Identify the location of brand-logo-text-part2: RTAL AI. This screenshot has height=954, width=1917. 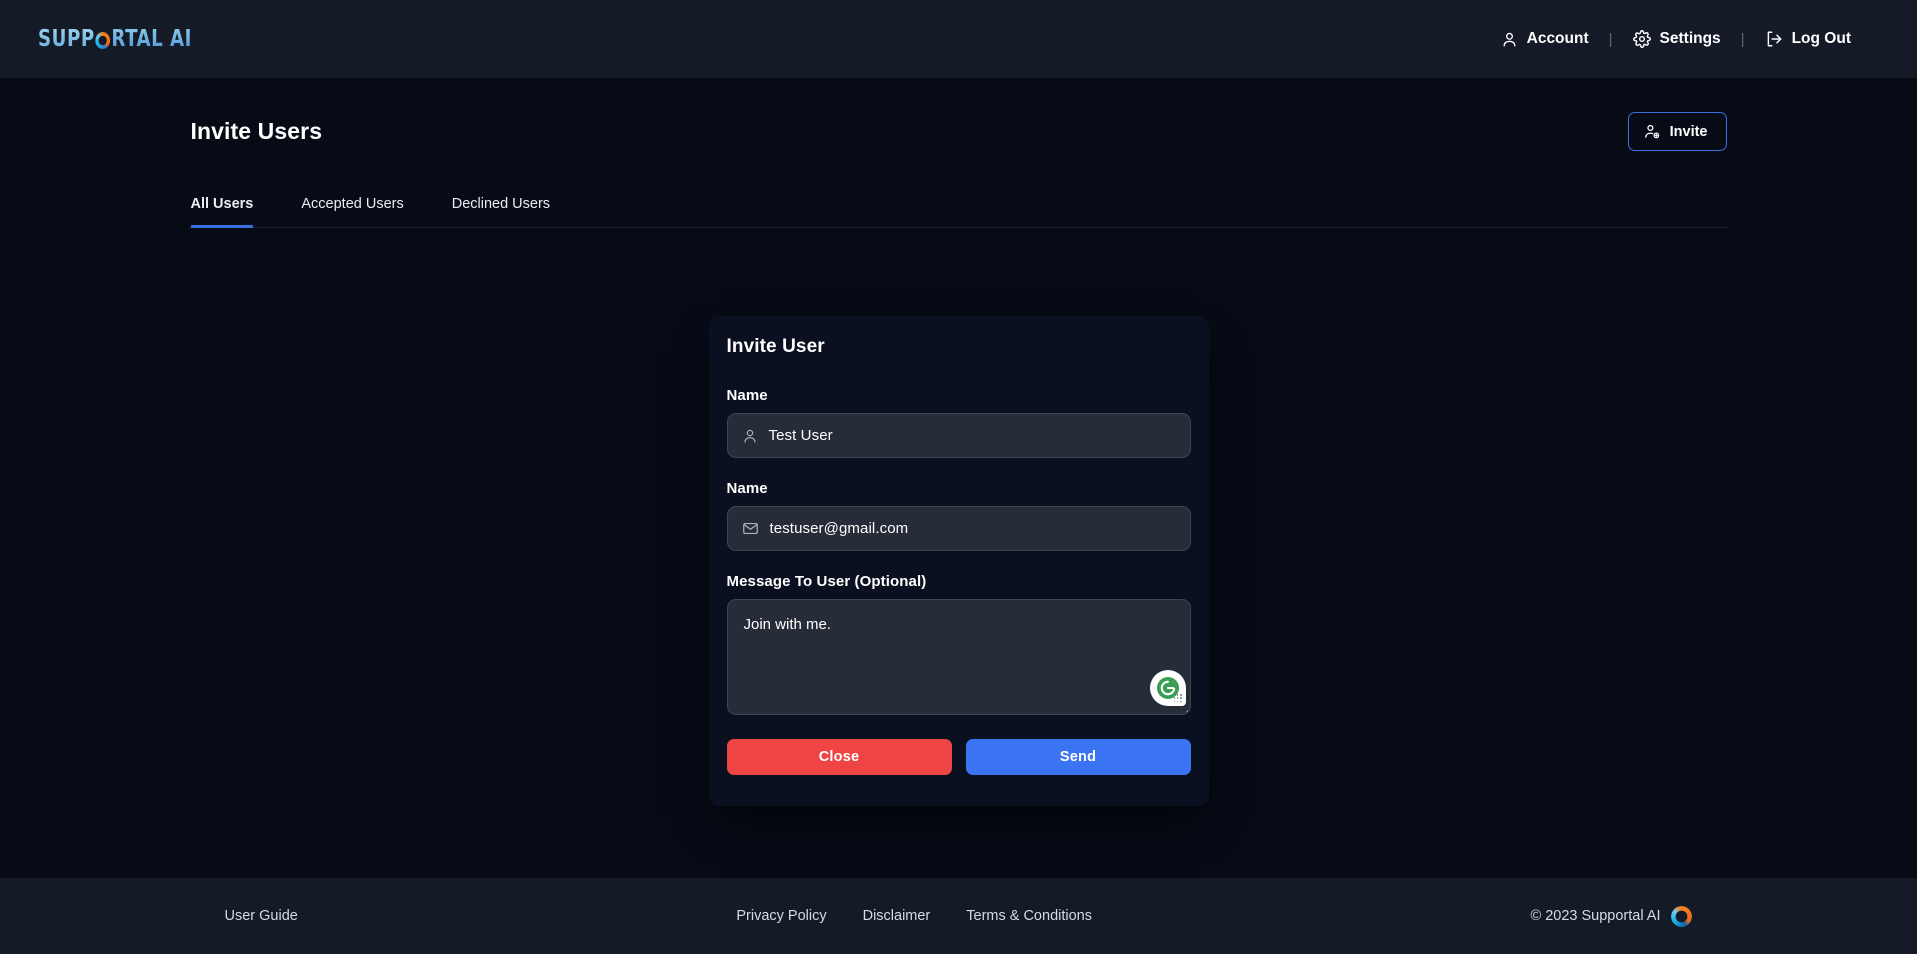
(151, 39).